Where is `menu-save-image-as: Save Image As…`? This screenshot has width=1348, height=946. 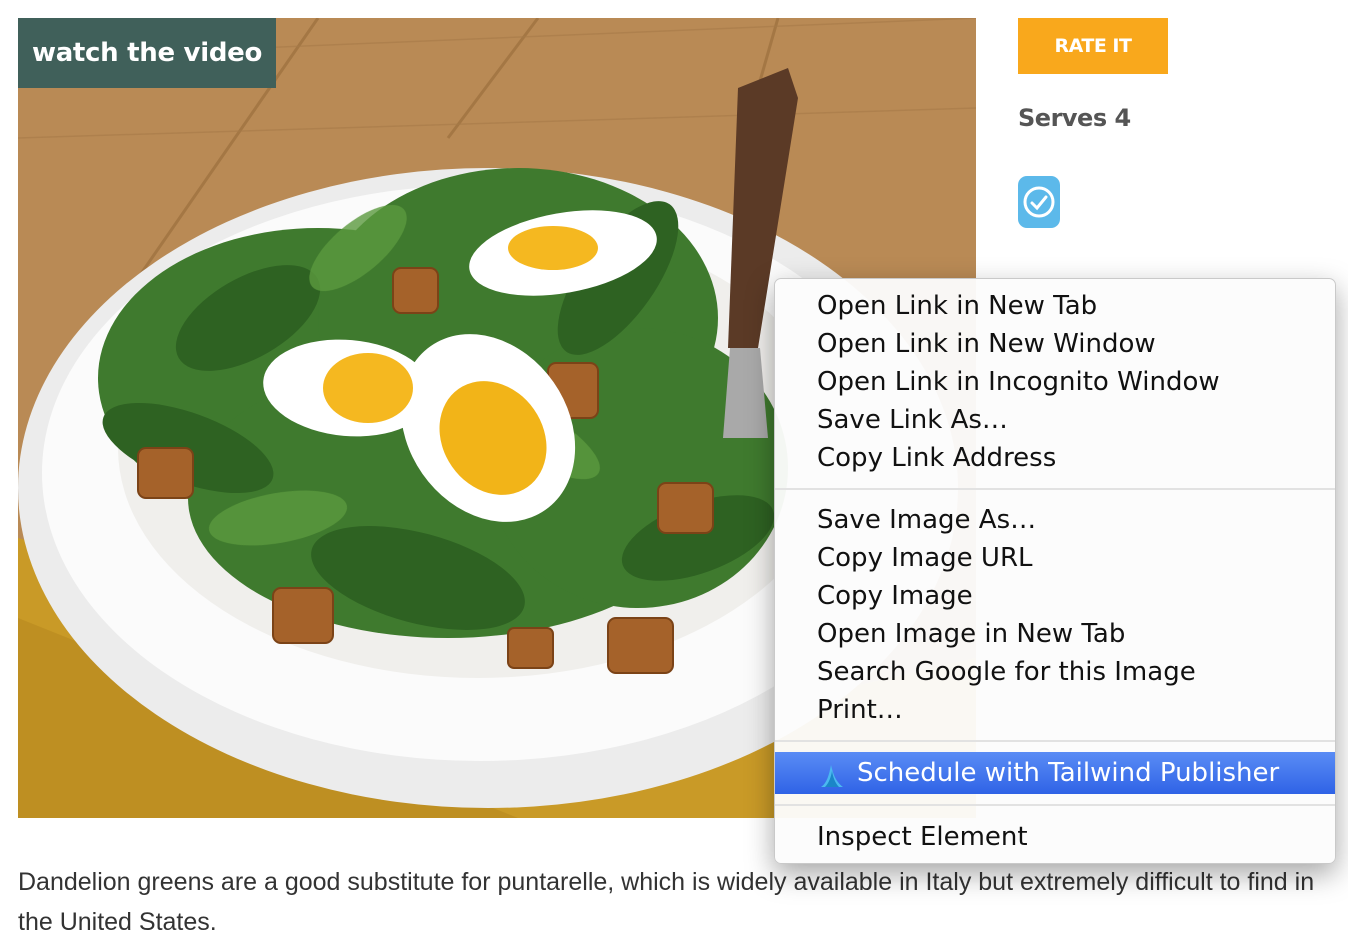 menu-save-image-as: Save Image As… is located at coordinates (1055, 520).